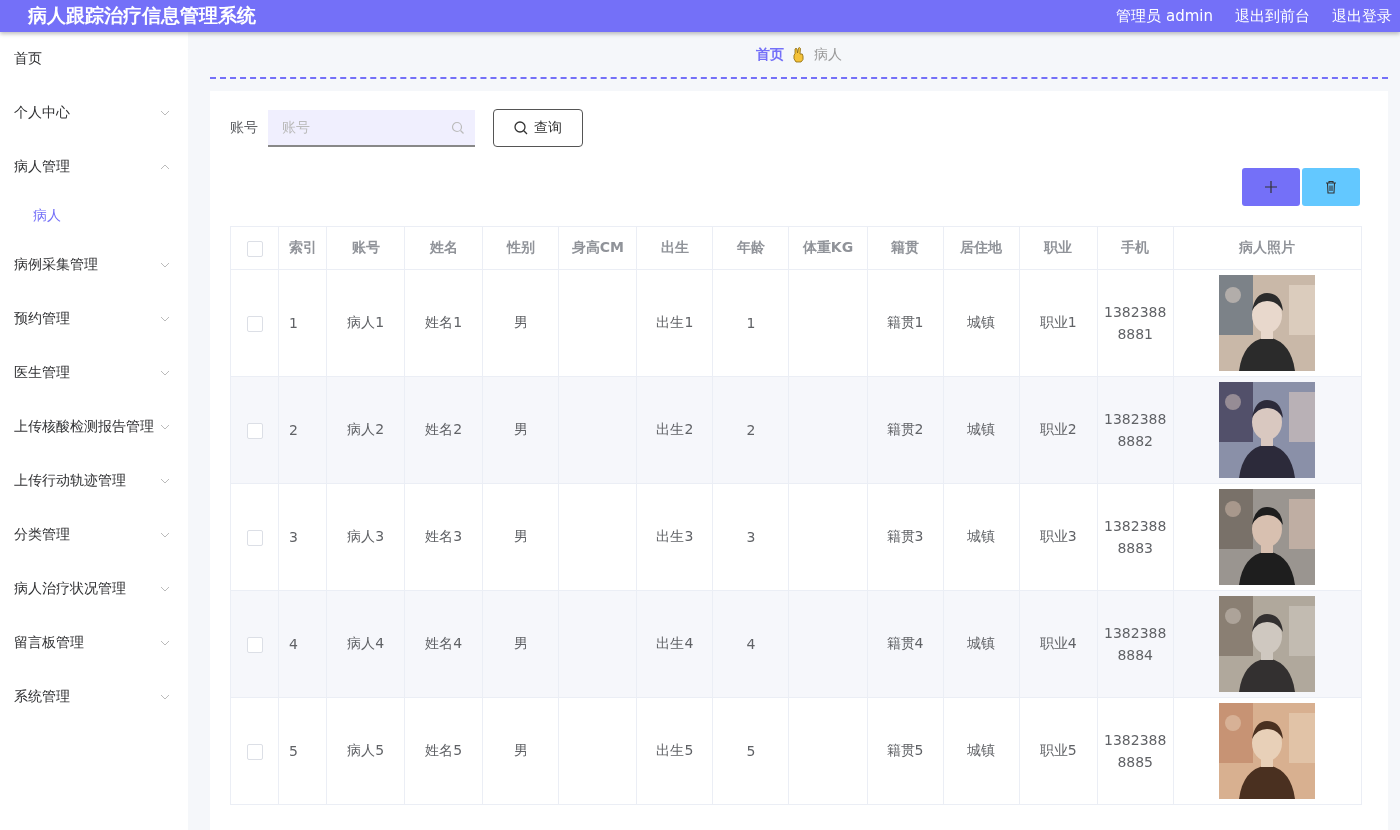  I want to click on column-header: 手机, so click(1135, 248).